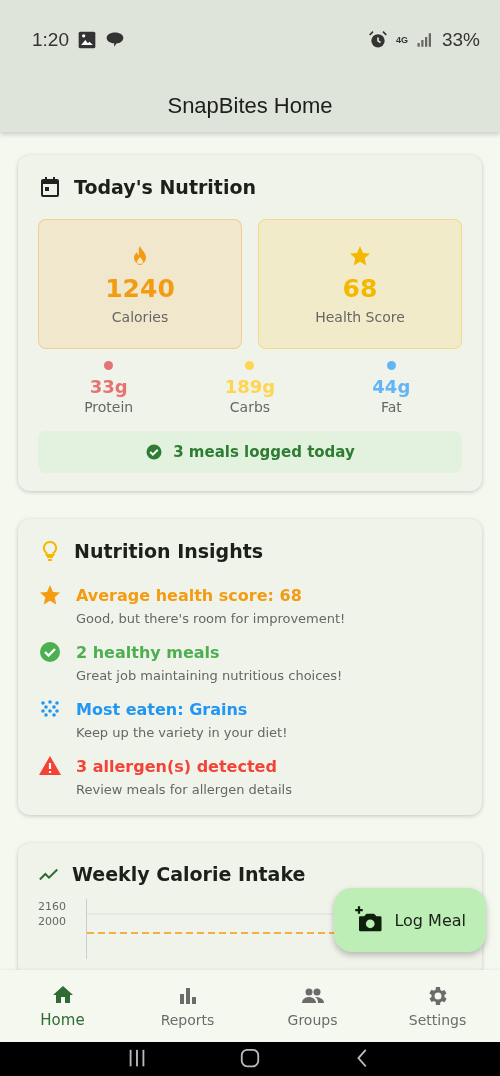  What do you see at coordinates (377, 40) in the screenshot?
I see `alarm-icon` at bounding box center [377, 40].